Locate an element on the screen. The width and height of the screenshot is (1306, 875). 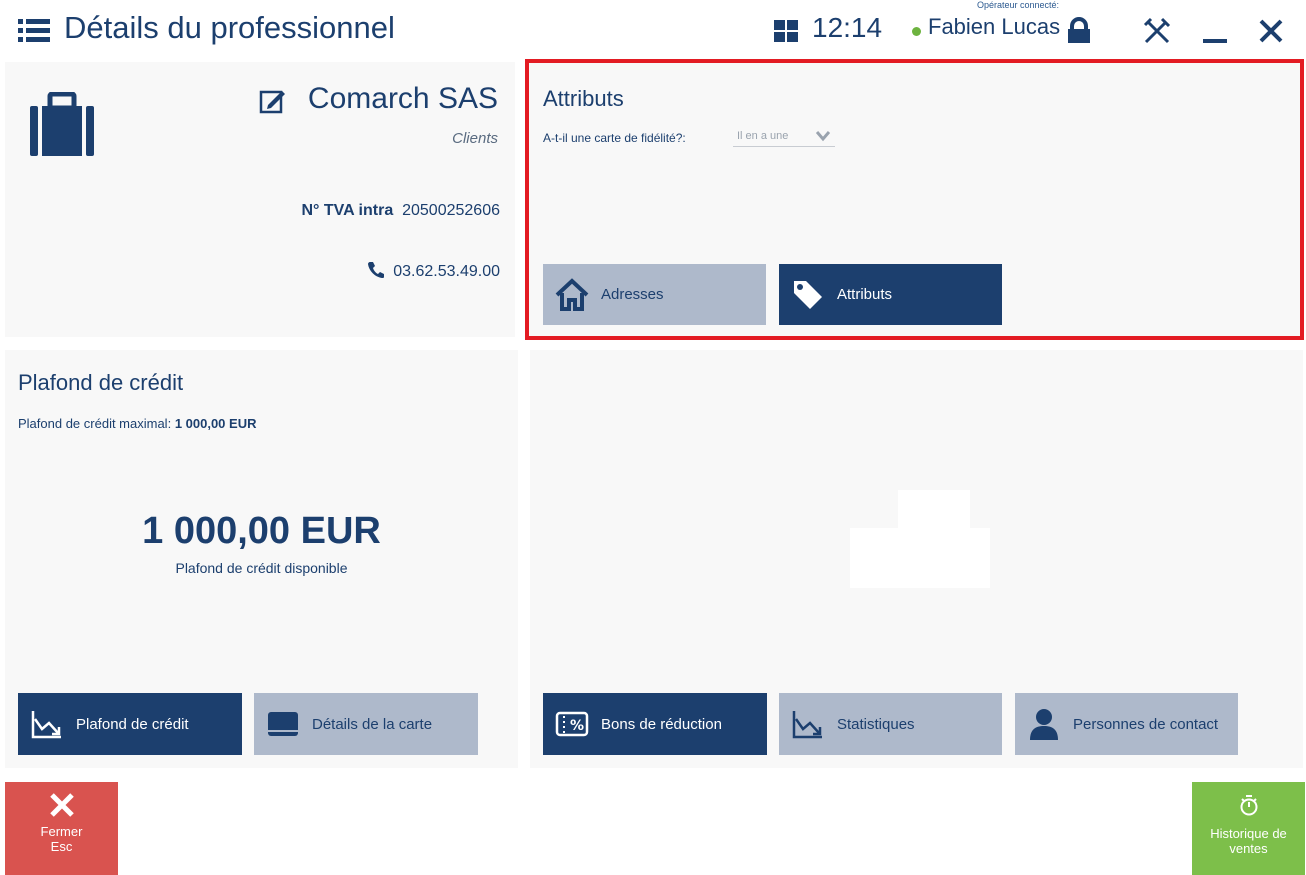
tab-personnes-contact-label: Personnes de contact is located at coordinates (1146, 724).